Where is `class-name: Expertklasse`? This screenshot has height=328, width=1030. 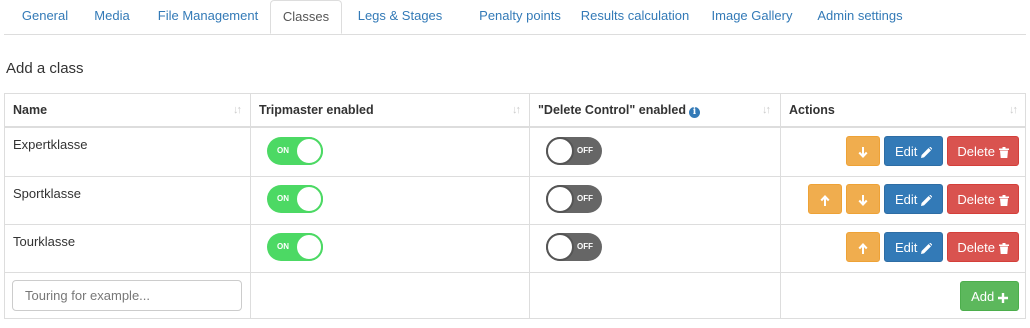
class-name: Expertklasse is located at coordinates (50, 144).